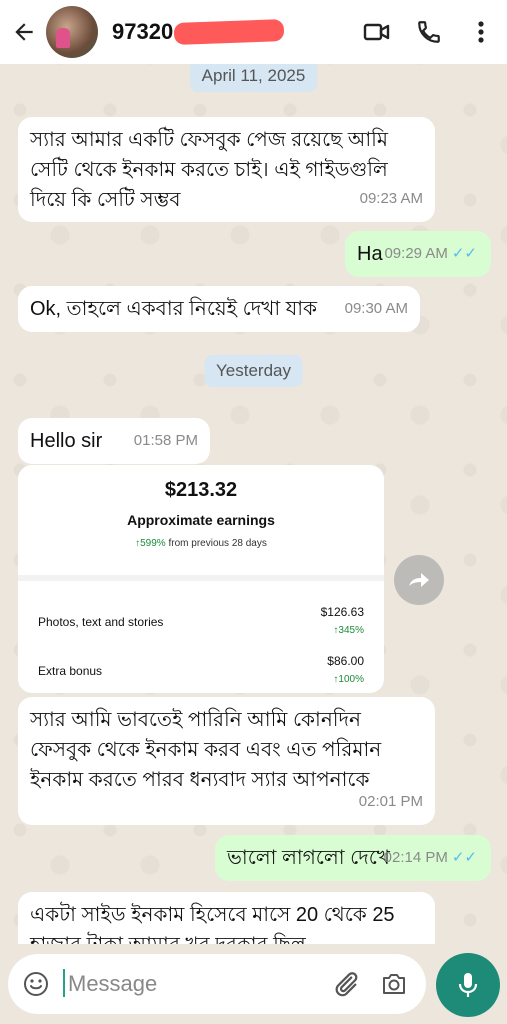  Describe the element at coordinates (342, 612) in the screenshot. I see `row-value: $126.63` at that location.